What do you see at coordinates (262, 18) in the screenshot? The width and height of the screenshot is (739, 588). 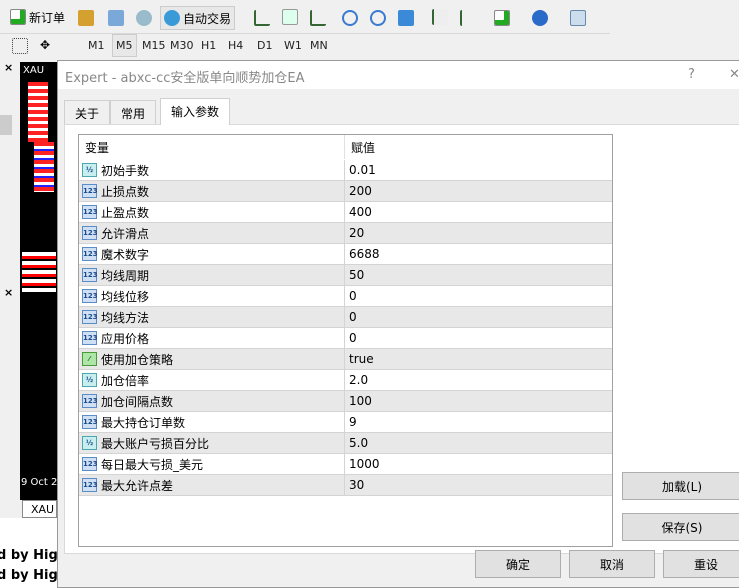 I see `bar-chart-icon` at bounding box center [262, 18].